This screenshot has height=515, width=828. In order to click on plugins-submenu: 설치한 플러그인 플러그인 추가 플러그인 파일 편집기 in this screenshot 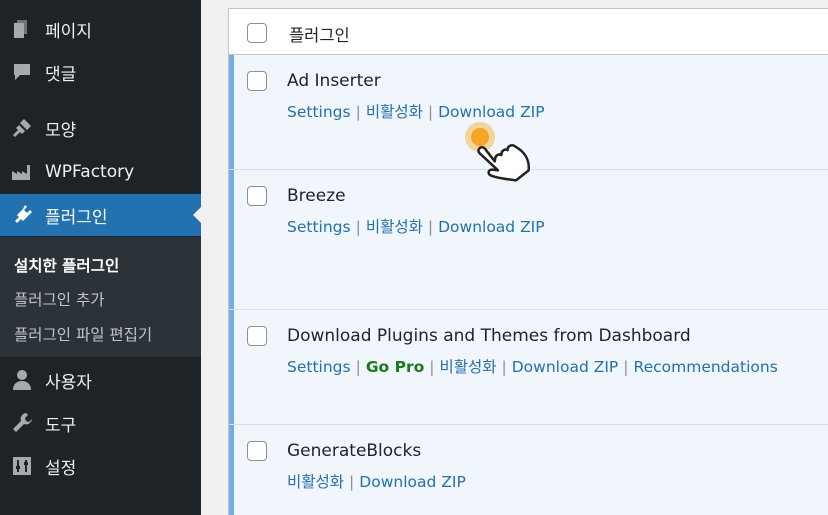, I will do `click(100, 297)`.